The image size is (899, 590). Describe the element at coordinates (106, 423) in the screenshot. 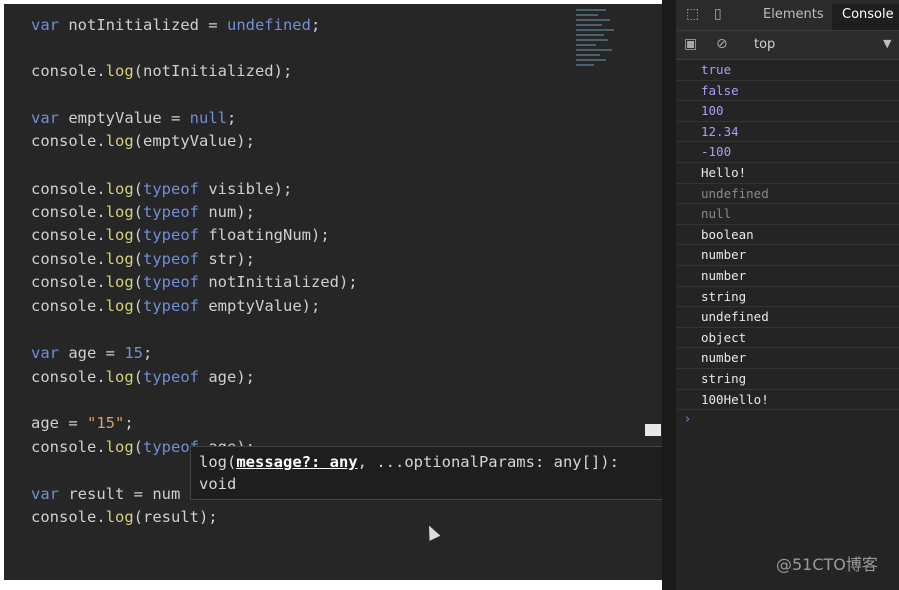

I see `code-token: "15"` at that location.